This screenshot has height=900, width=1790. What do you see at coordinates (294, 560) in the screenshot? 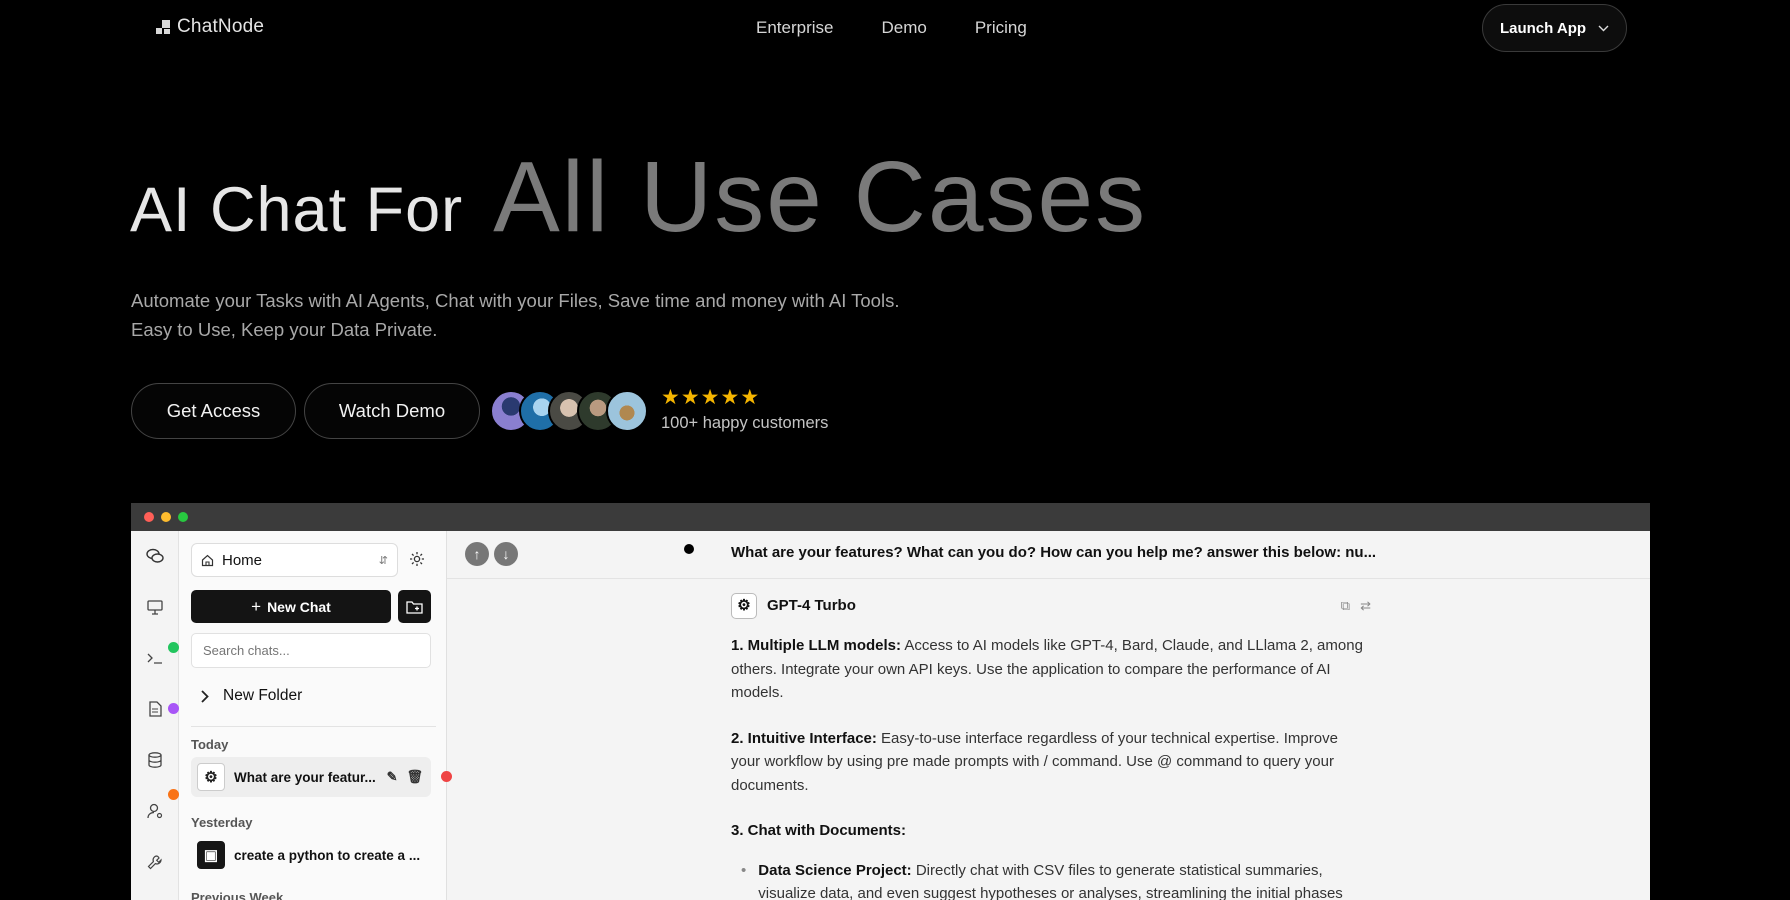
I see `workspace-select: Home ⇵` at bounding box center [294, 560].